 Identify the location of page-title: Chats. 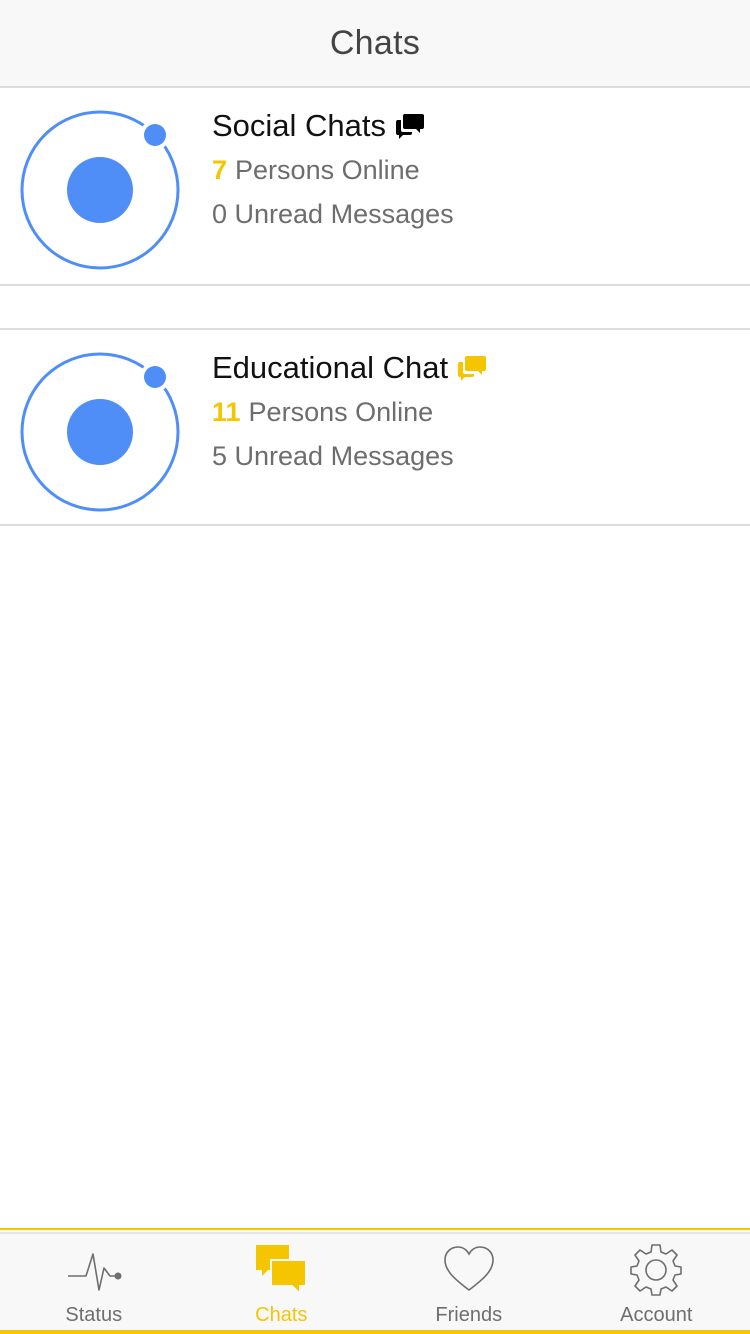
(375, 42).